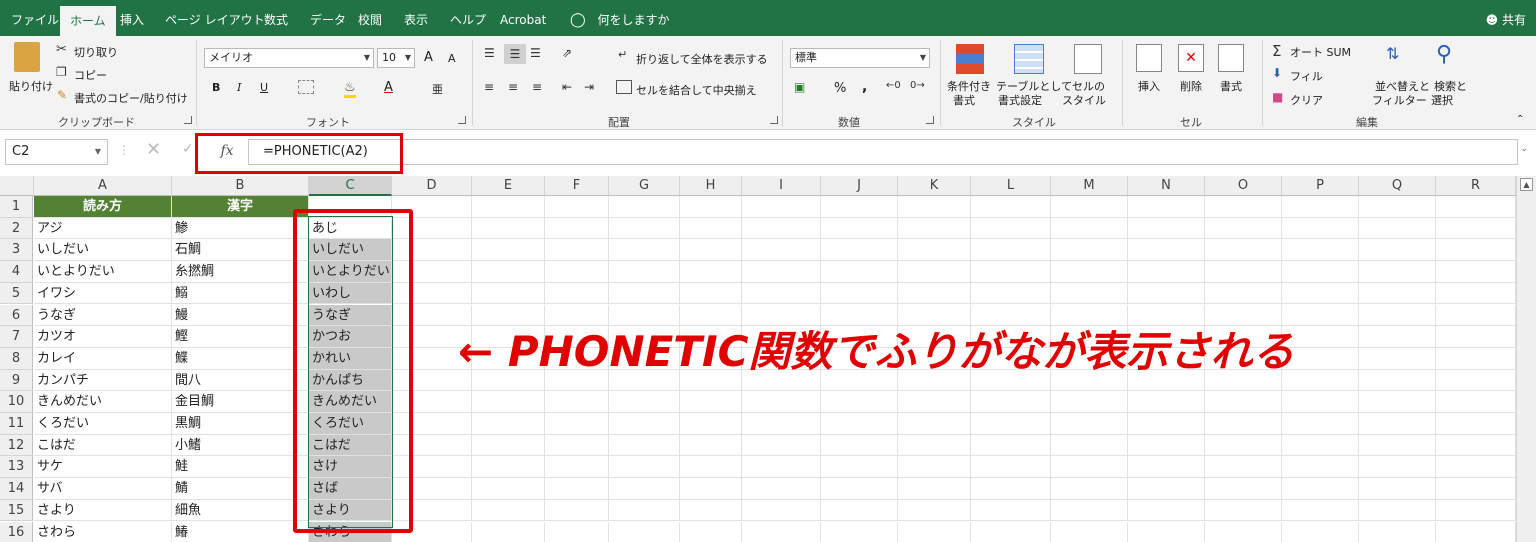  What do you see at coordinates (567, 87) in the screenshot?
I see `decrease-indent-icon: ⇤` at bounding box center [567, 87].